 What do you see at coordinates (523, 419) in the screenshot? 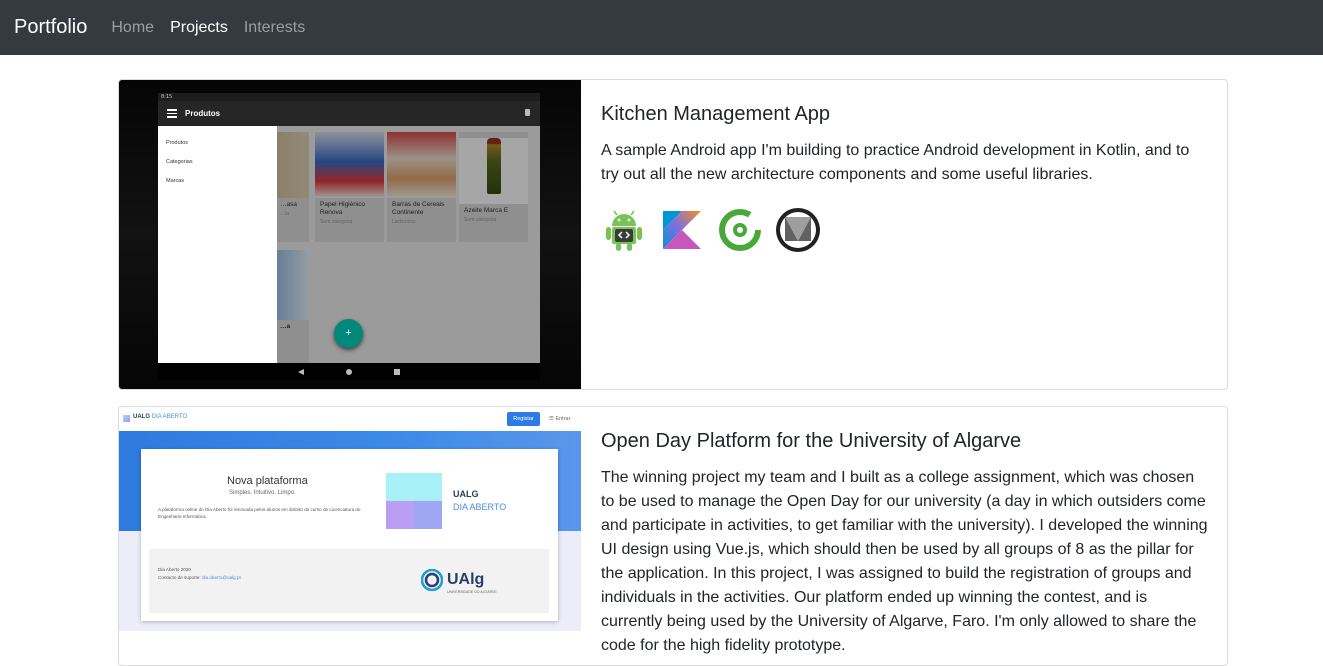
I see `register-button: Registar` at bounding box center [523, 419].